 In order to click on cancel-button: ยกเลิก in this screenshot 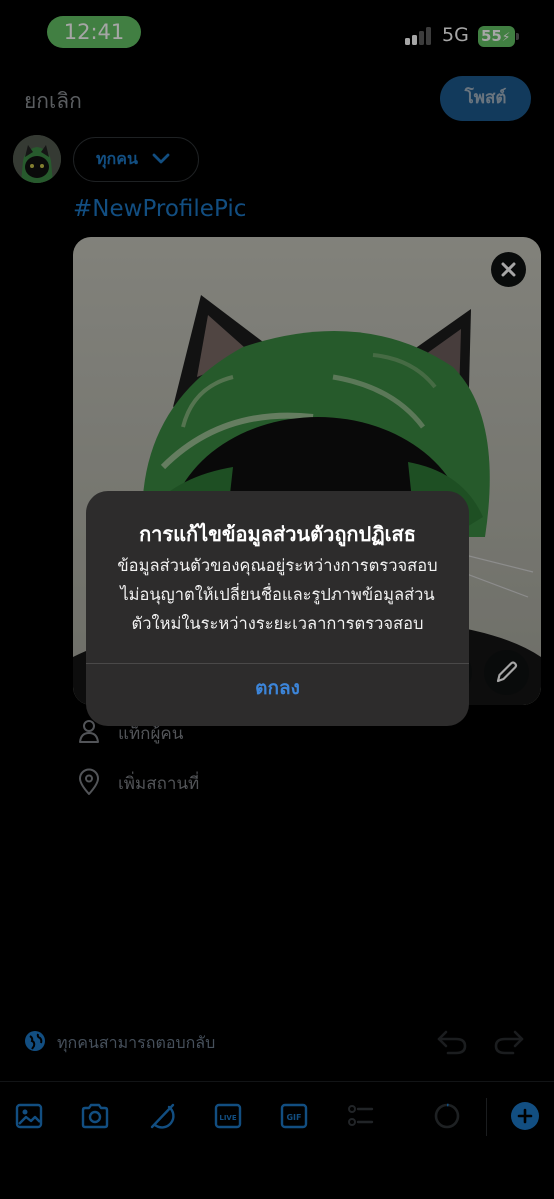, I will do `click(53, 101)`.